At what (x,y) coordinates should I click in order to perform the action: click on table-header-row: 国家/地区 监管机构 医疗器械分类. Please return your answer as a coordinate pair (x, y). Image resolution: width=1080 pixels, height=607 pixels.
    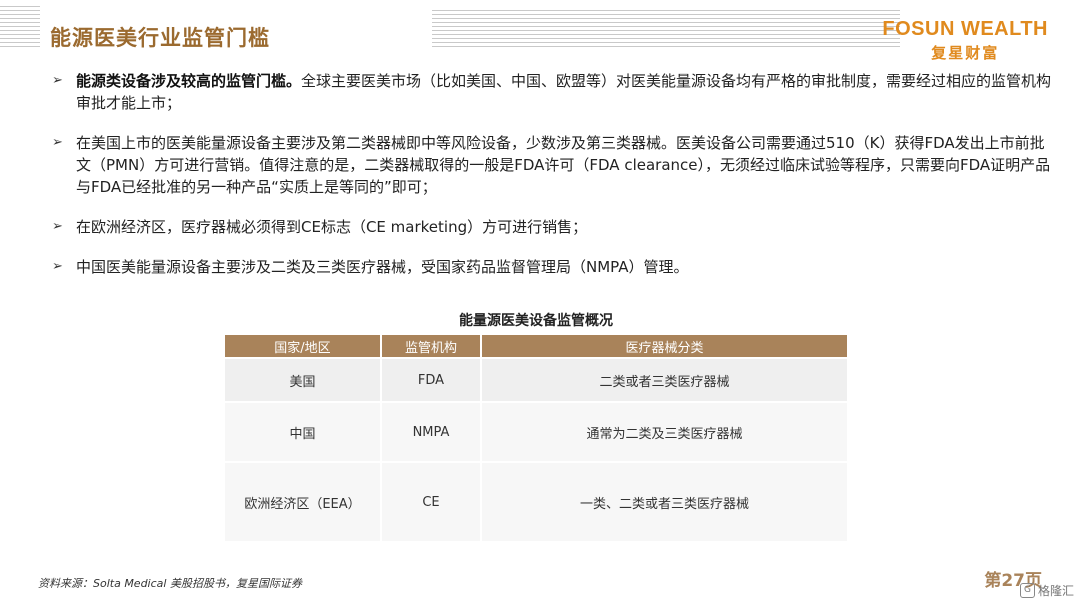
    Looking at the image, I should click on (536, 346).